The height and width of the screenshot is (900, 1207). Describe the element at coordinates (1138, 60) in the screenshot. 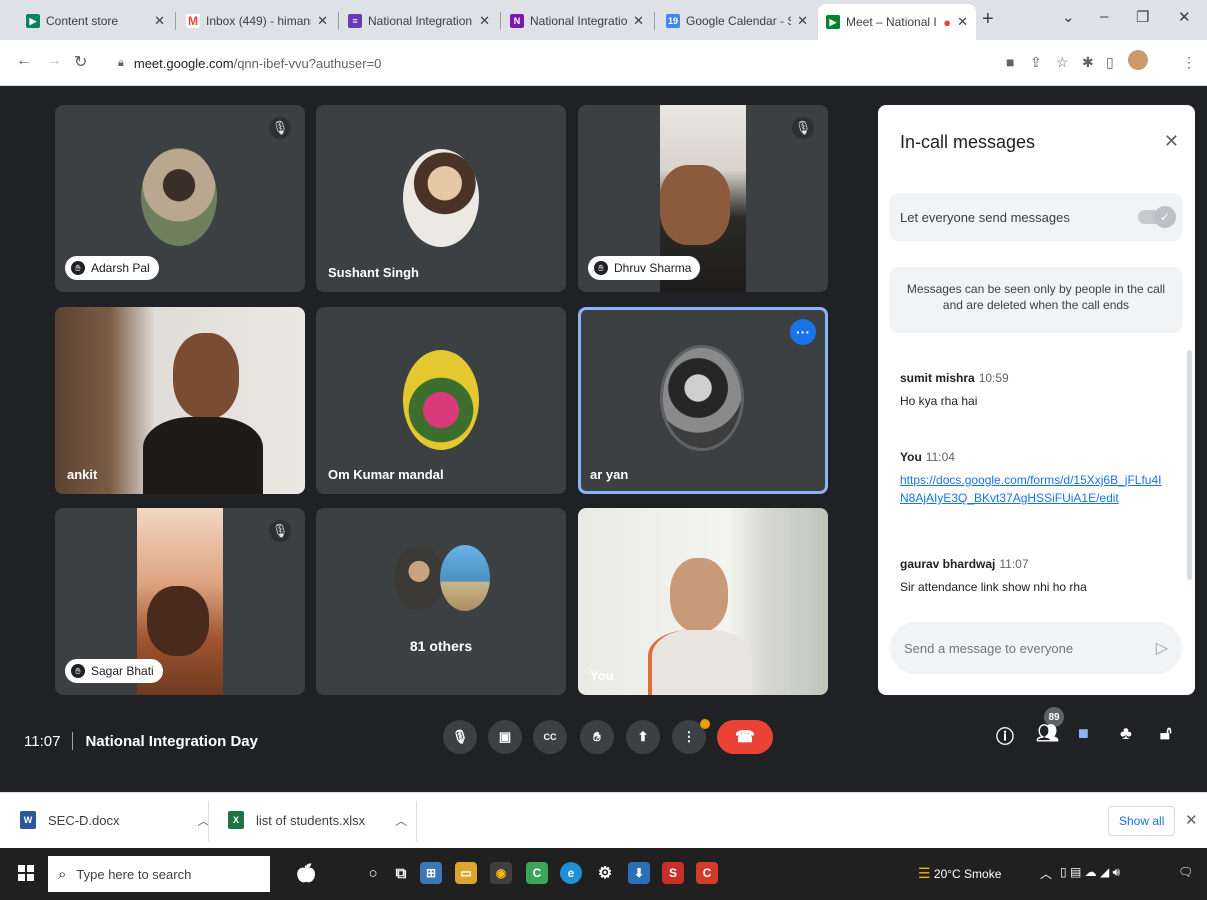

I see `profile-avatar` at that location.